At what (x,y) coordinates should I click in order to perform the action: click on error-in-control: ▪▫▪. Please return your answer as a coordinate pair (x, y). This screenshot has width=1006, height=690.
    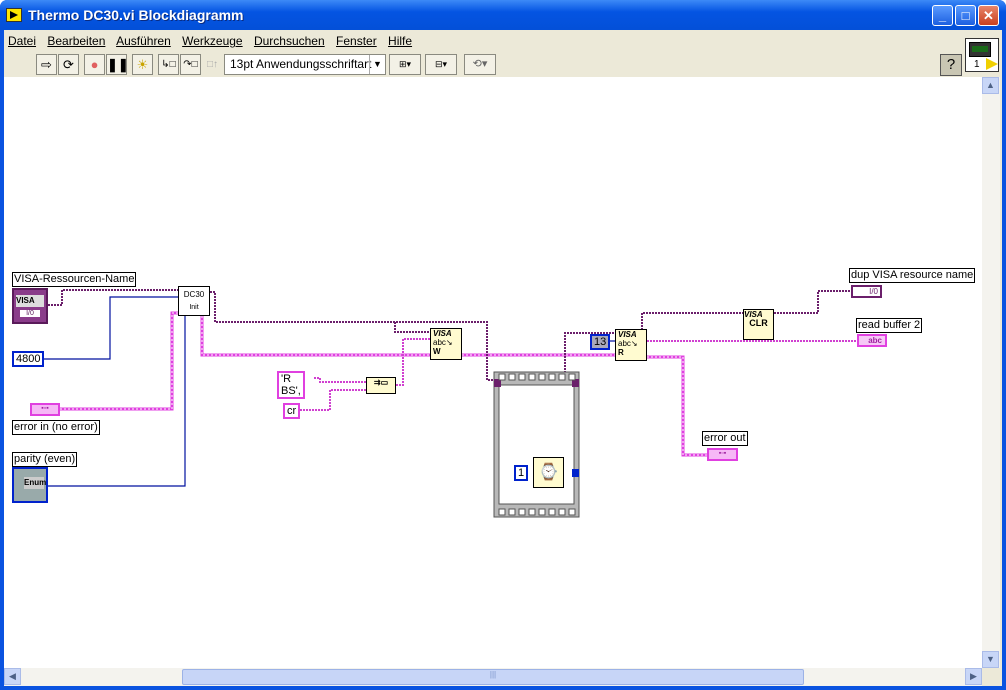
    Looking at the image, I should click on (45, 409).